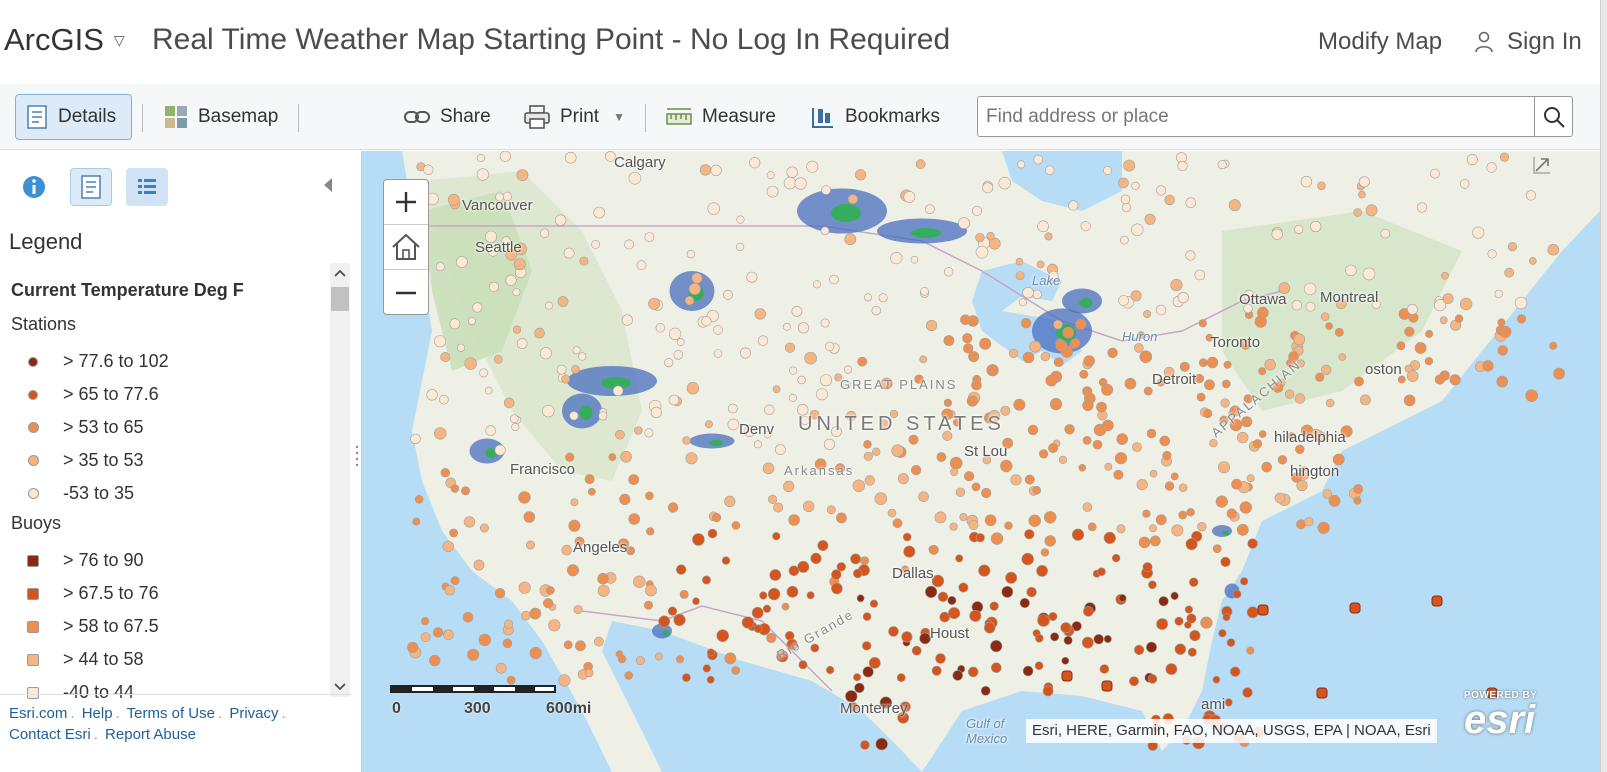 This screenshot has height=772, width=1607. Describe the element at coordinates (38, 713) in the screenshot. I see `esri-link: Esri.com` at that location.